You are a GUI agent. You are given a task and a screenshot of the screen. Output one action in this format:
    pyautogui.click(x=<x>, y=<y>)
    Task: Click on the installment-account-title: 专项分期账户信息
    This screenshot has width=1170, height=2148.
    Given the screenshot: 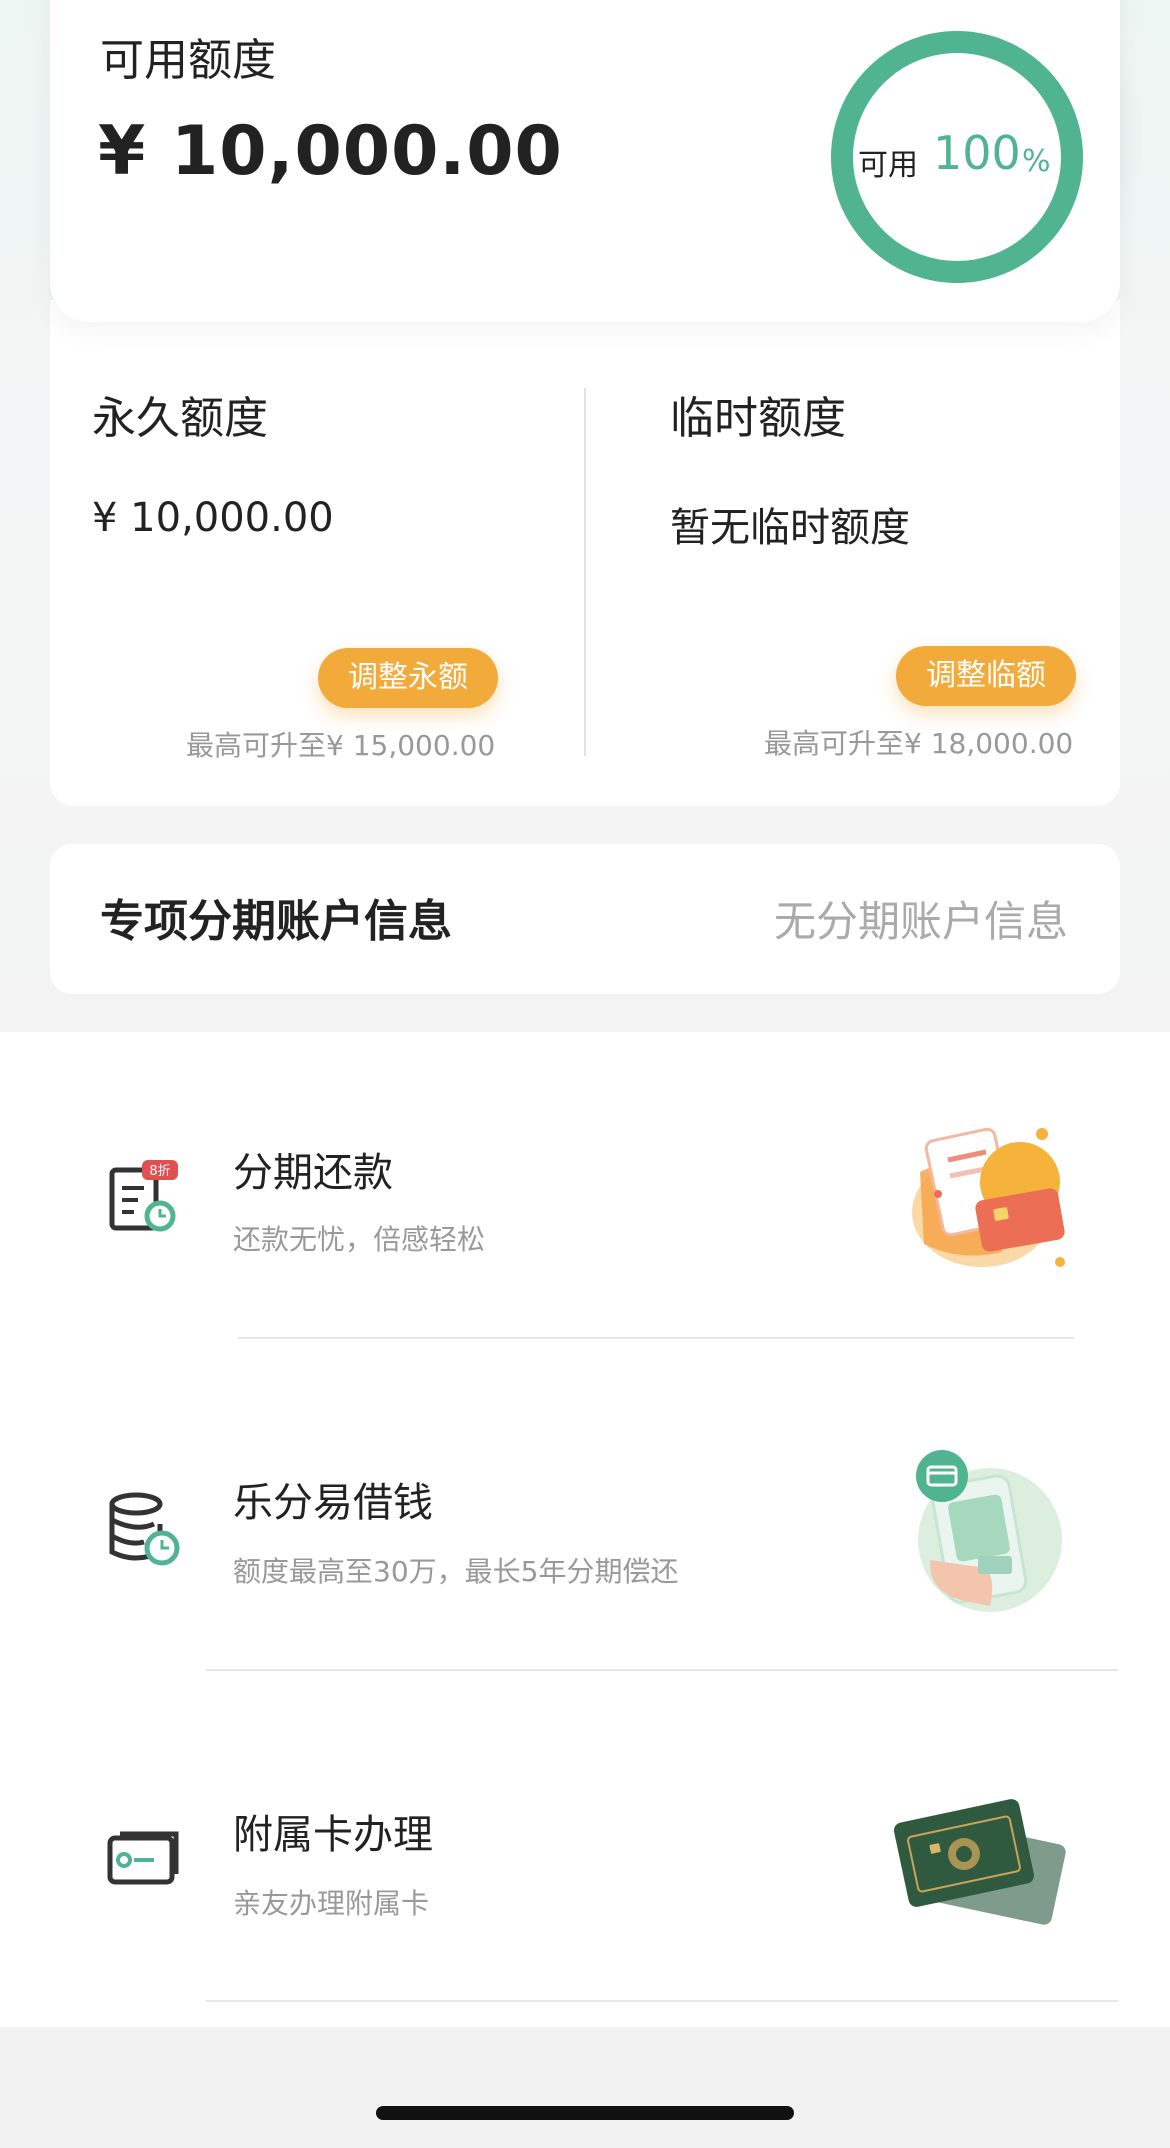 What is the action you would take?
    pyautogui.click(x=276, y=921)
    